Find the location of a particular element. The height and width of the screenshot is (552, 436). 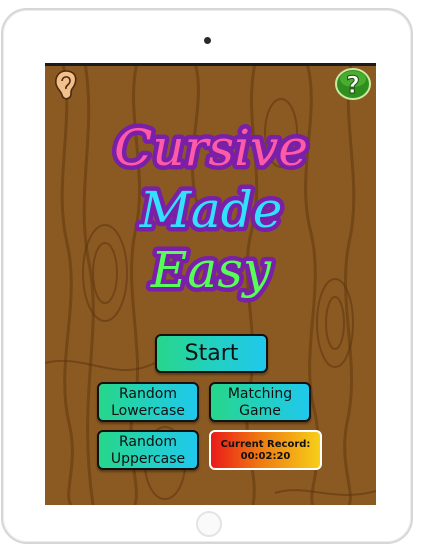

start-button: Start is located at coordinates (211, 353).